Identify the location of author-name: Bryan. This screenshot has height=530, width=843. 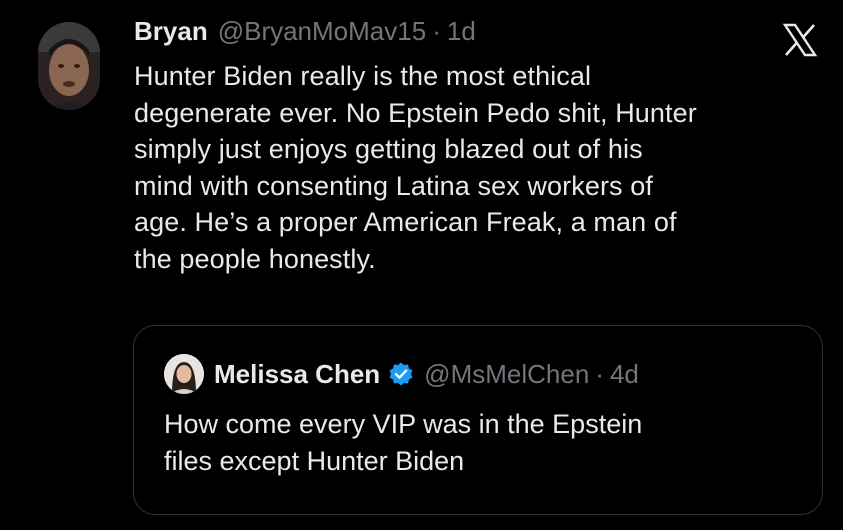
(171, 31).